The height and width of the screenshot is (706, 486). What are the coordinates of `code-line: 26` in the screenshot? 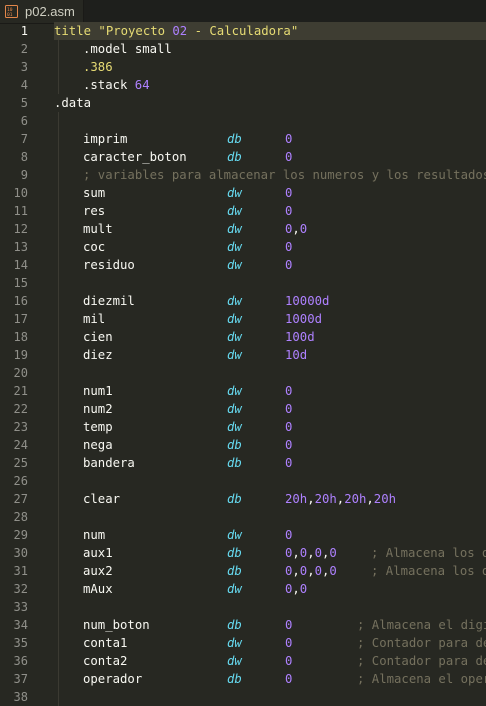 It's located at (243, 481).